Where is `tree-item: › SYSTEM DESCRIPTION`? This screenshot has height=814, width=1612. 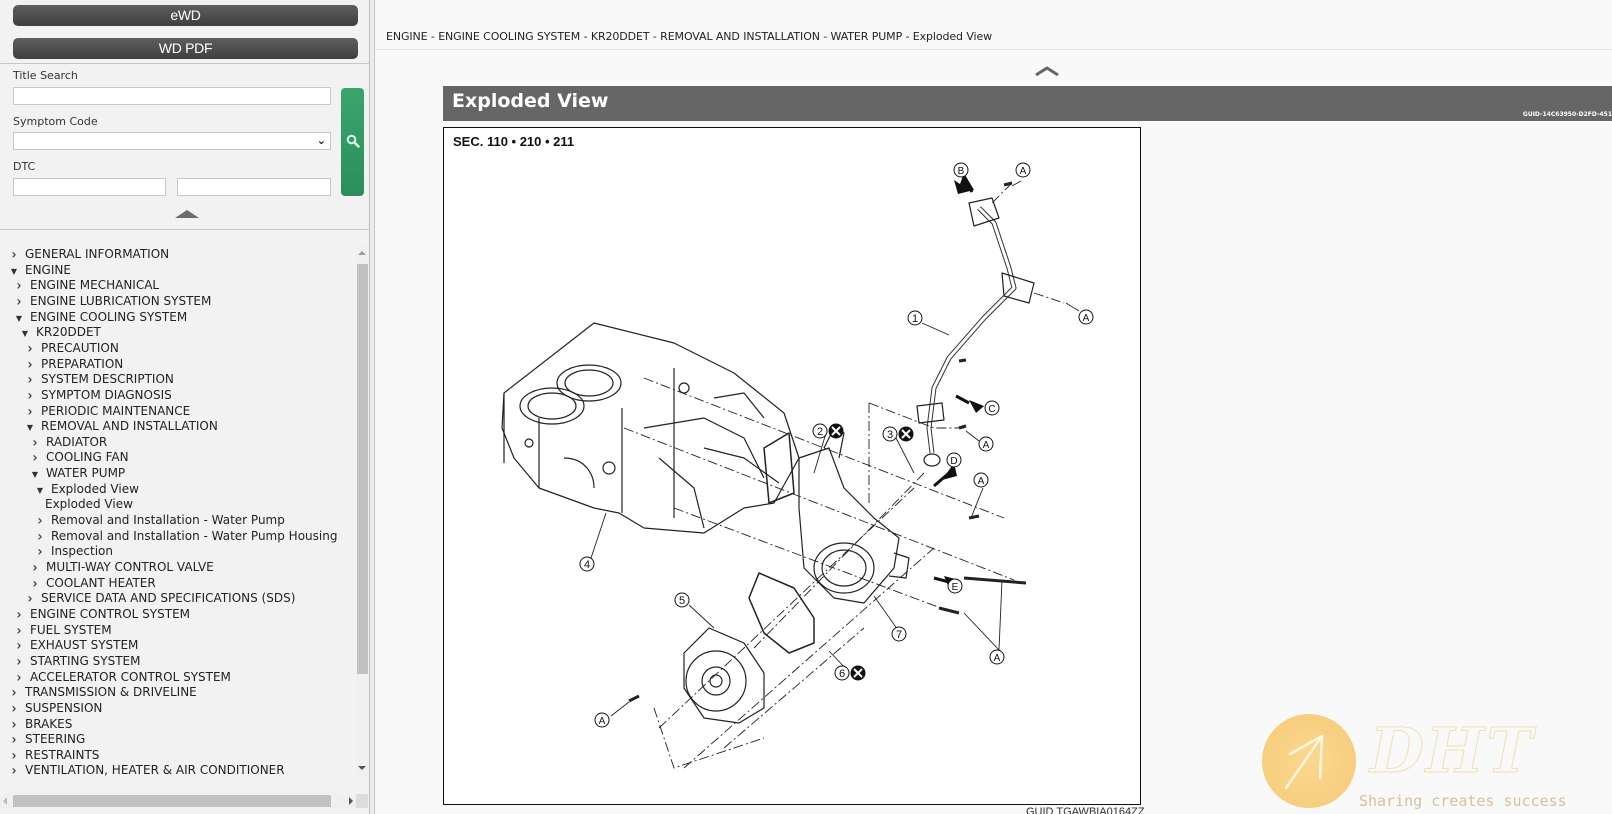 tree-item: › SYSTEM DESCRIPTION is located at coordinates (99, 379).